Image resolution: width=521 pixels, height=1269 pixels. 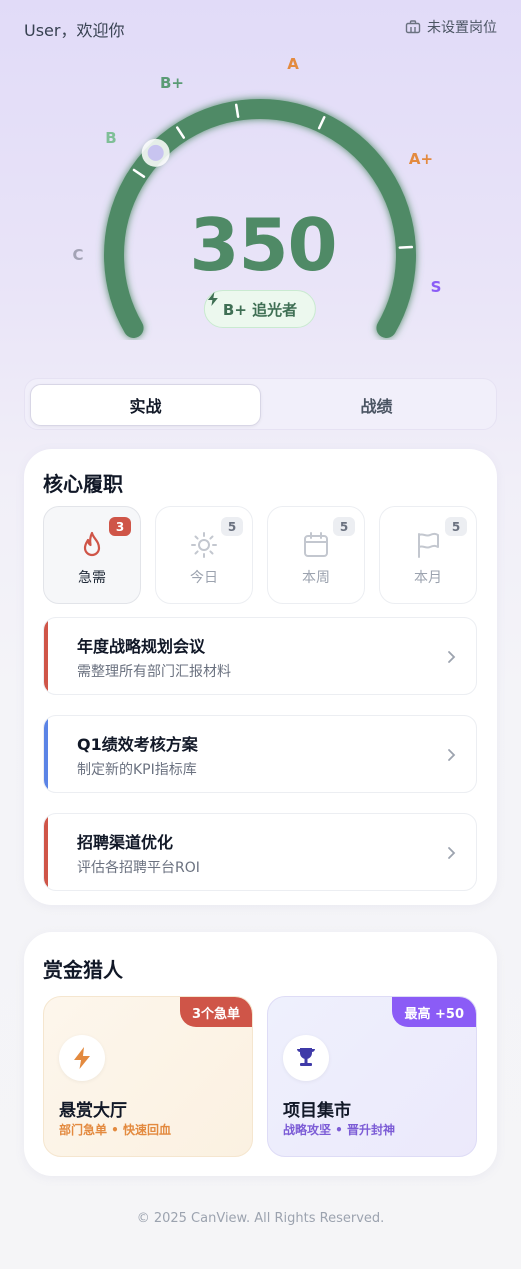 I want to click on rank-label: B+ 追光者, so click(x=260, y=309).